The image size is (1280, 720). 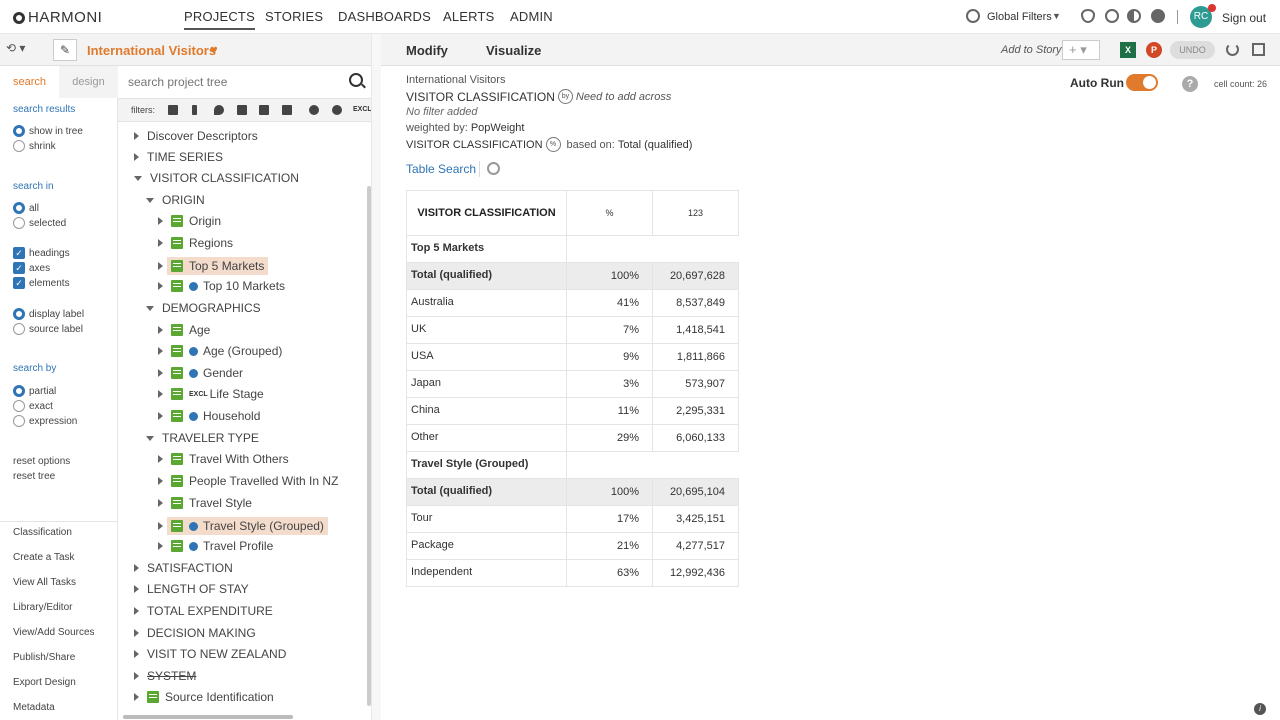 What do you see at coordinates (219, 19) in the screenshot?
I see `nav-projects: PROJECTS` at bounding box center [219, 19].